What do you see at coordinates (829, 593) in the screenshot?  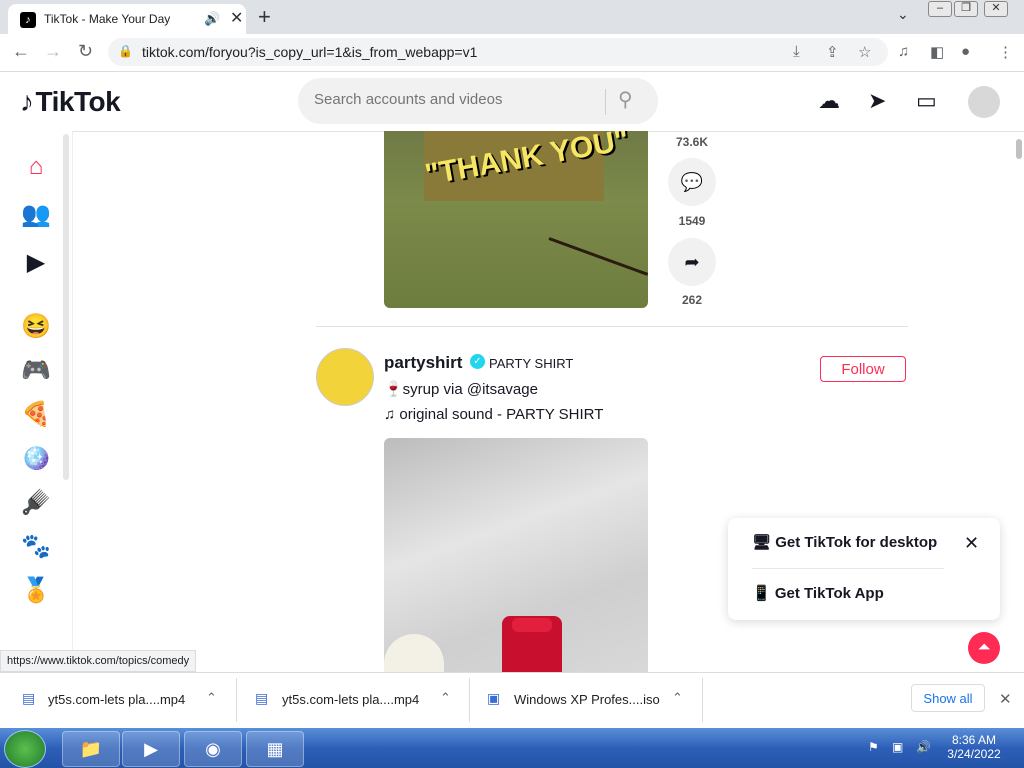 I see `app-label: Get TikTok App` at bounding box center [829, 593].